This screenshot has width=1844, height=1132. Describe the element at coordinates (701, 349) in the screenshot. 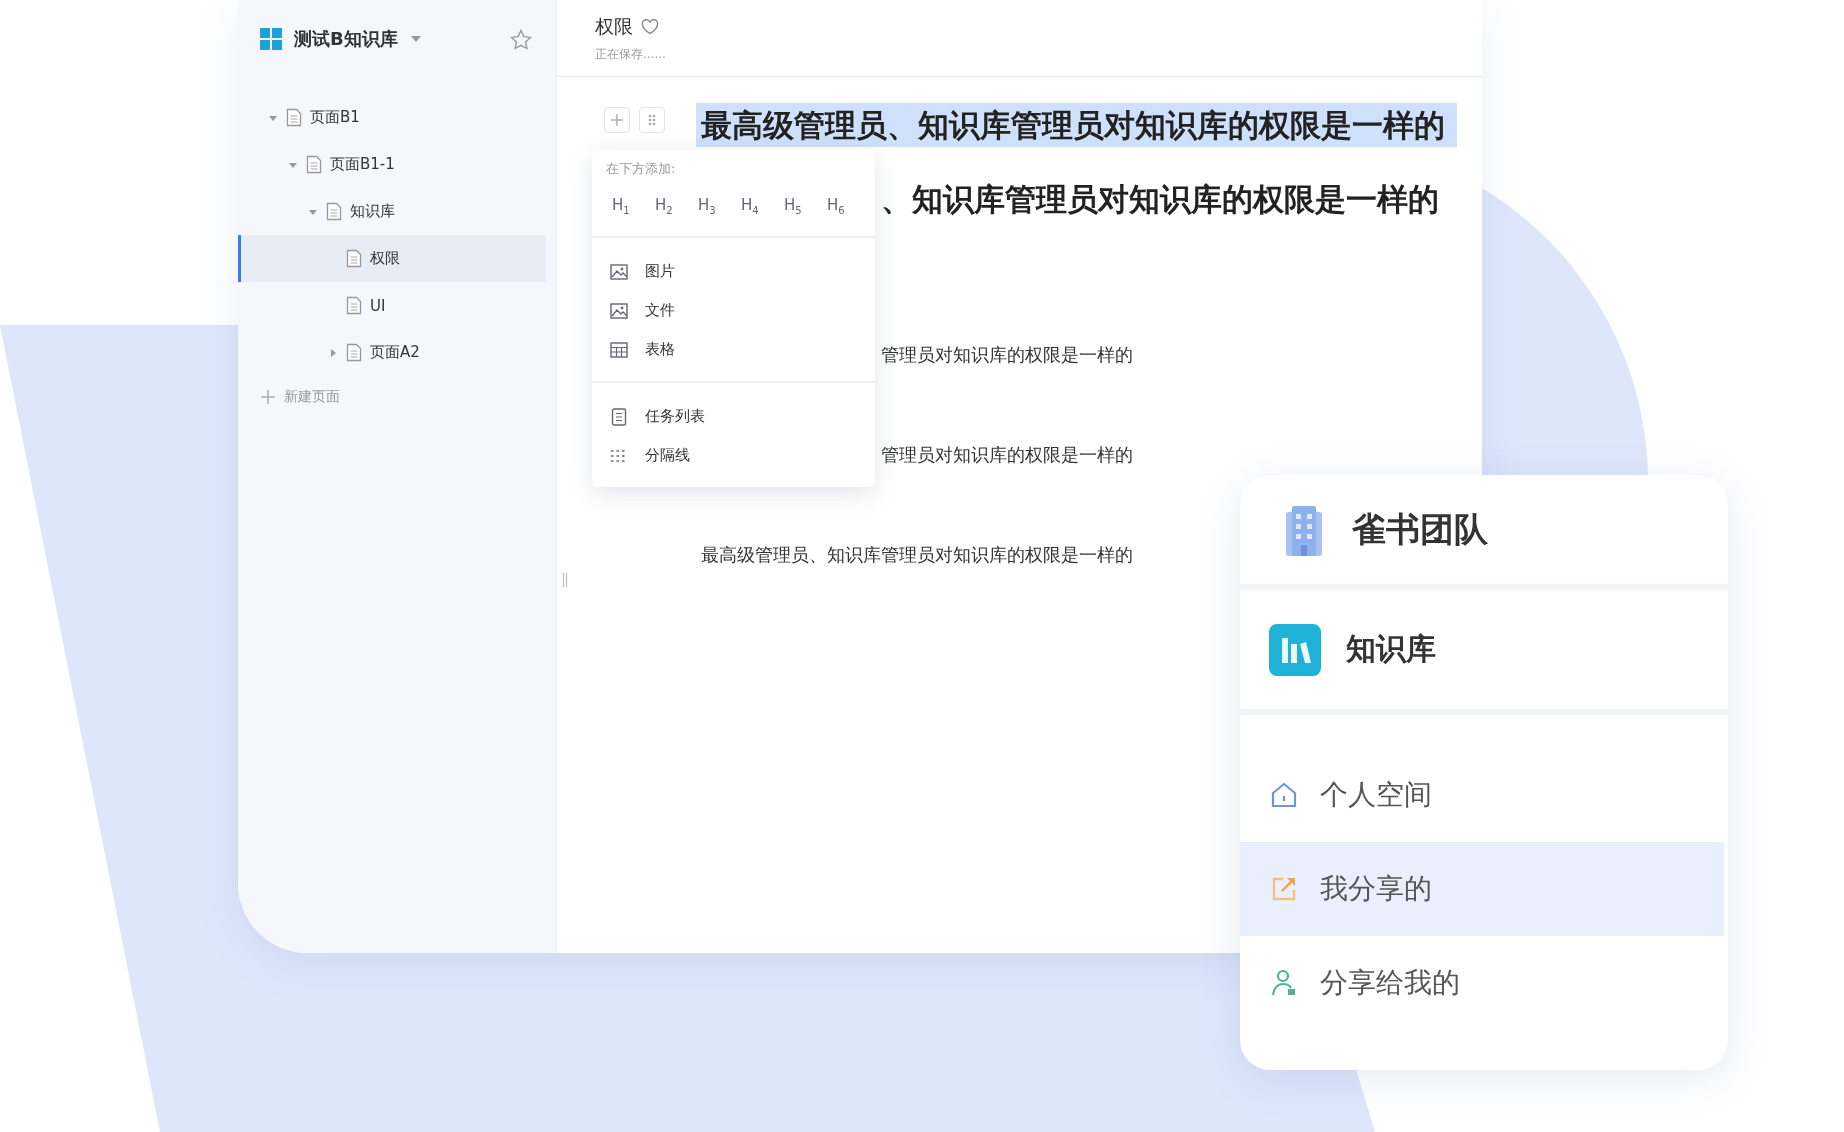

I see `menu-item: 表格` at that location.